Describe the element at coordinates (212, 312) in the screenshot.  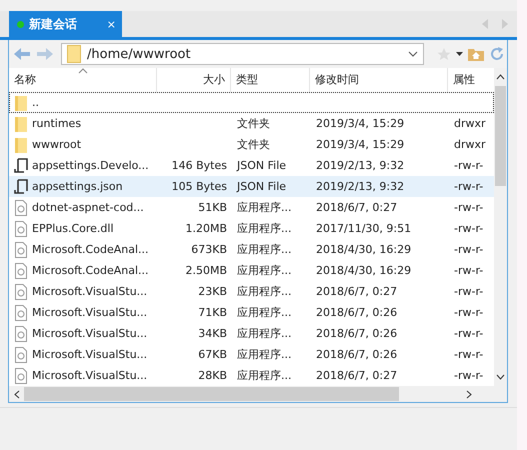
I see `table-cell: 71KB` at that location.